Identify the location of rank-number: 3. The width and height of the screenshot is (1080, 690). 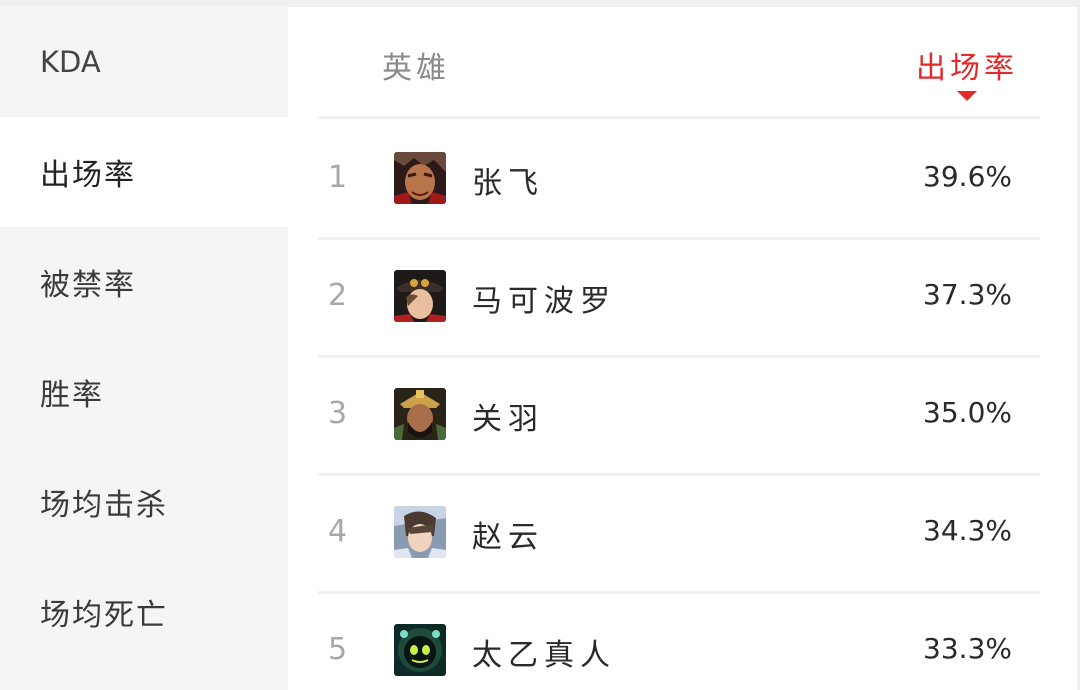
(338, 413).